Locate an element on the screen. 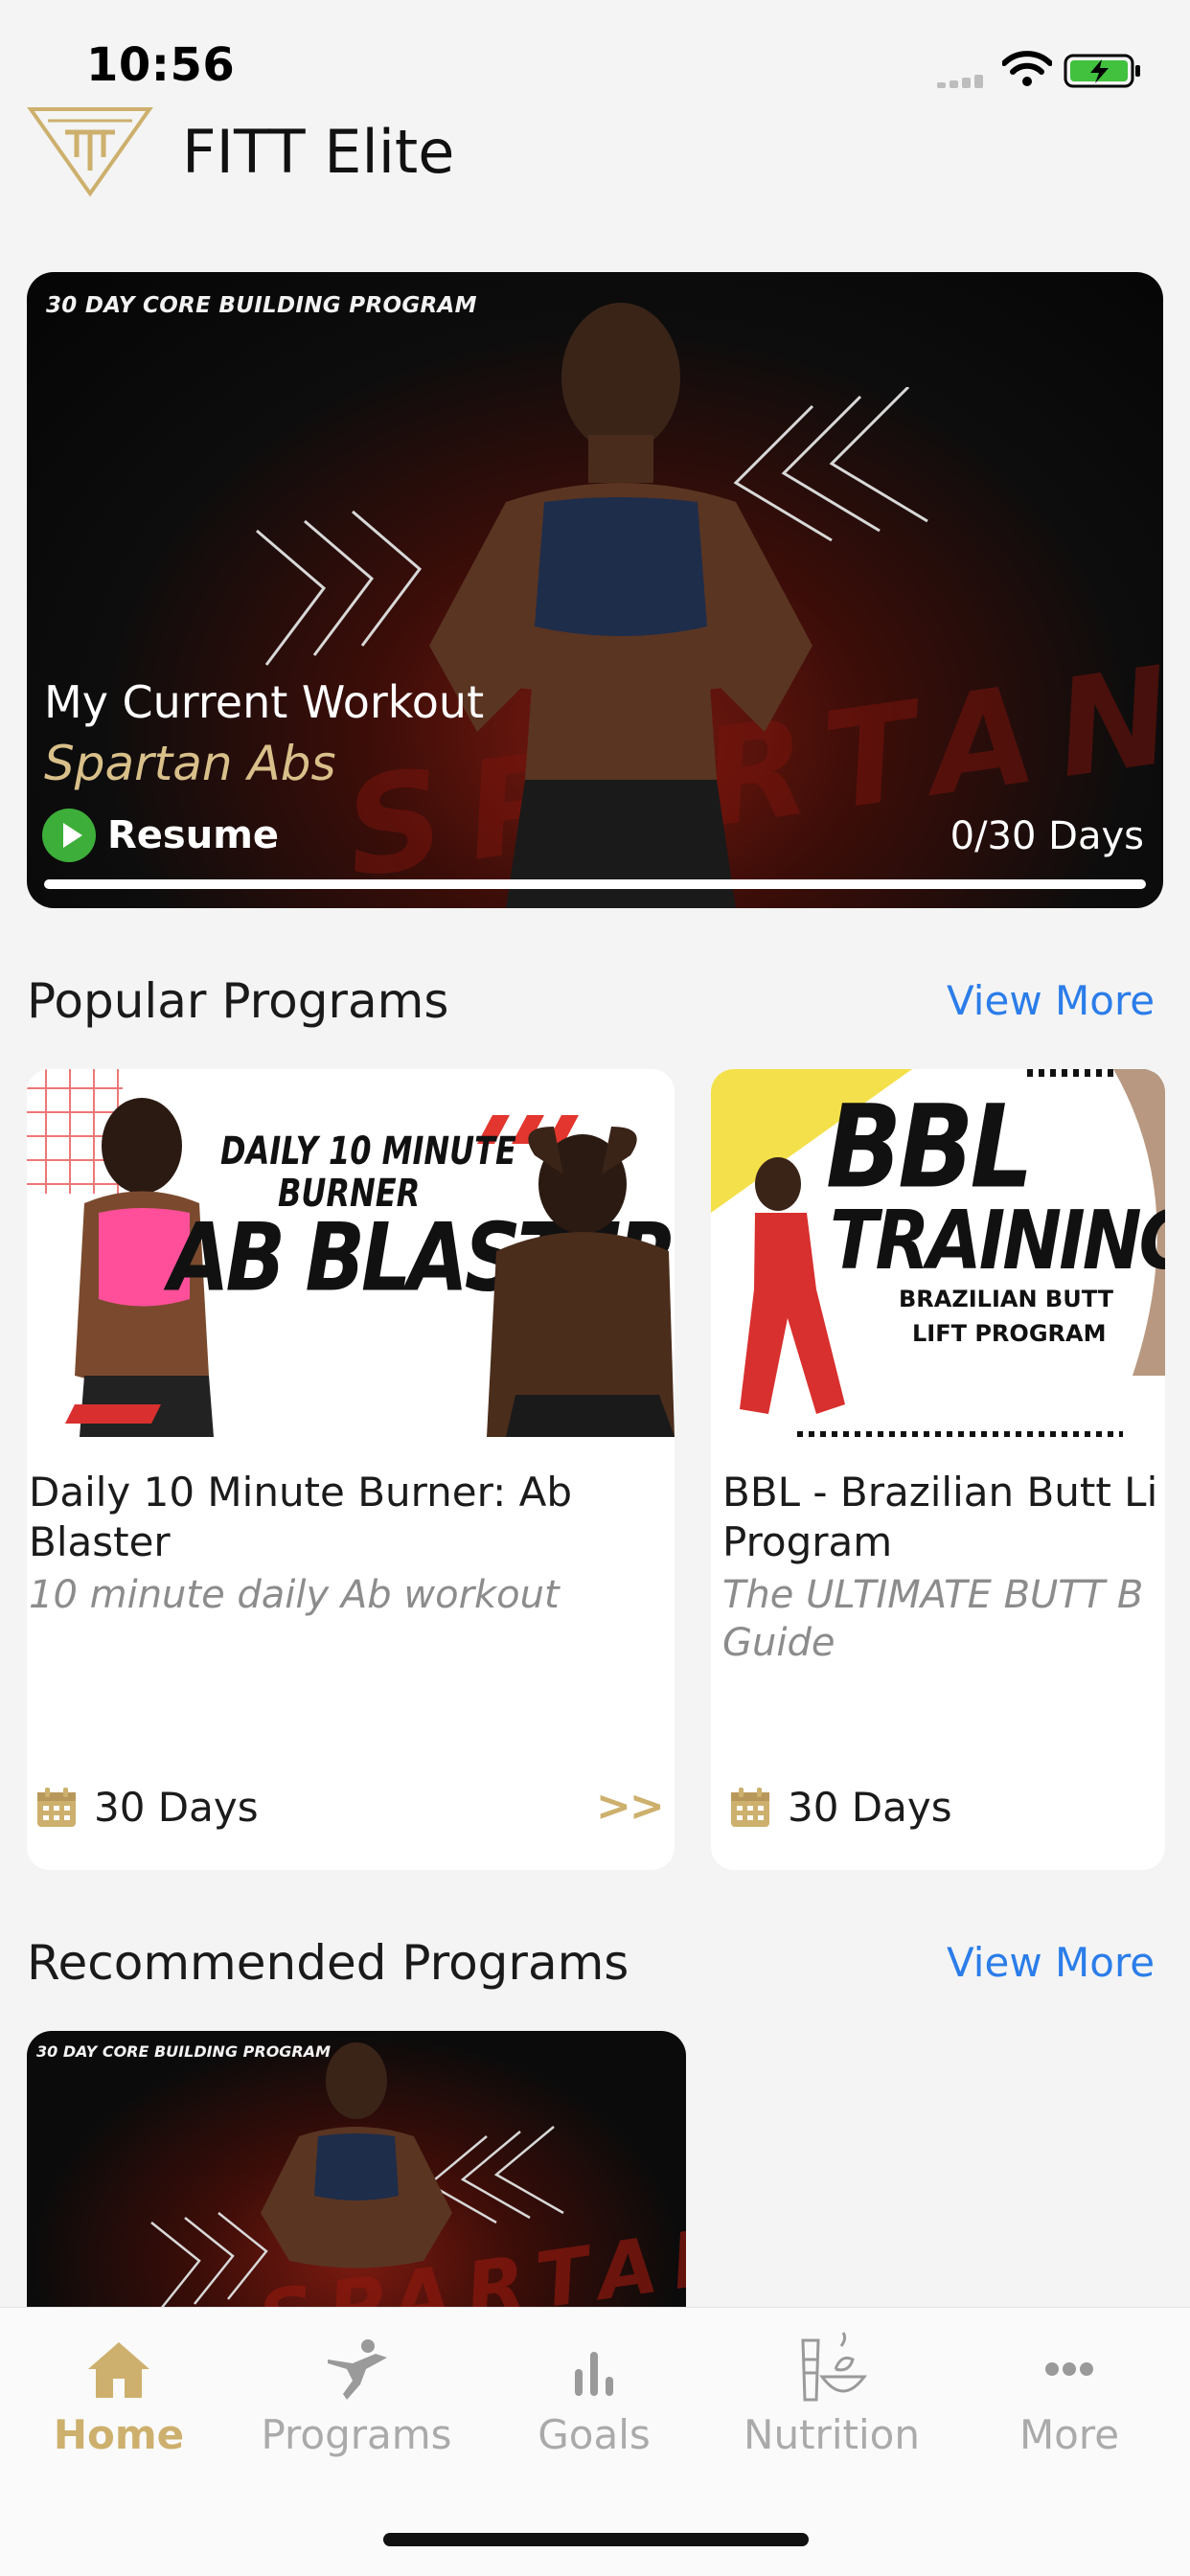 This screenshot has height=2576, width=1190. hero-program-tag: 30 DAY CORE BUILDING PROGRAM is located at coordinates (262, 305).